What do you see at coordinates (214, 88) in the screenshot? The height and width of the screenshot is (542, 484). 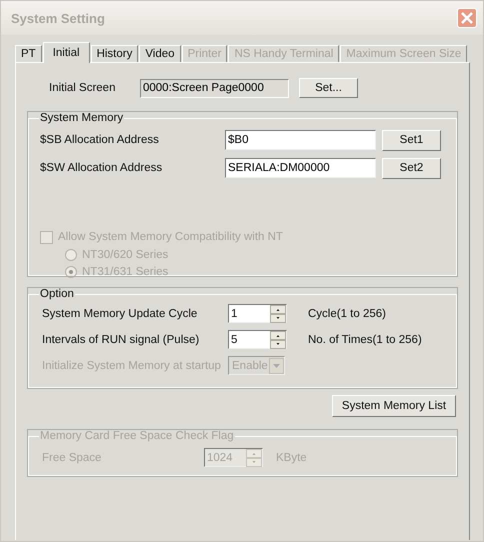 I see `initial-screen-field: 0000:Screen Page0000` at bounding box center [214, 88].